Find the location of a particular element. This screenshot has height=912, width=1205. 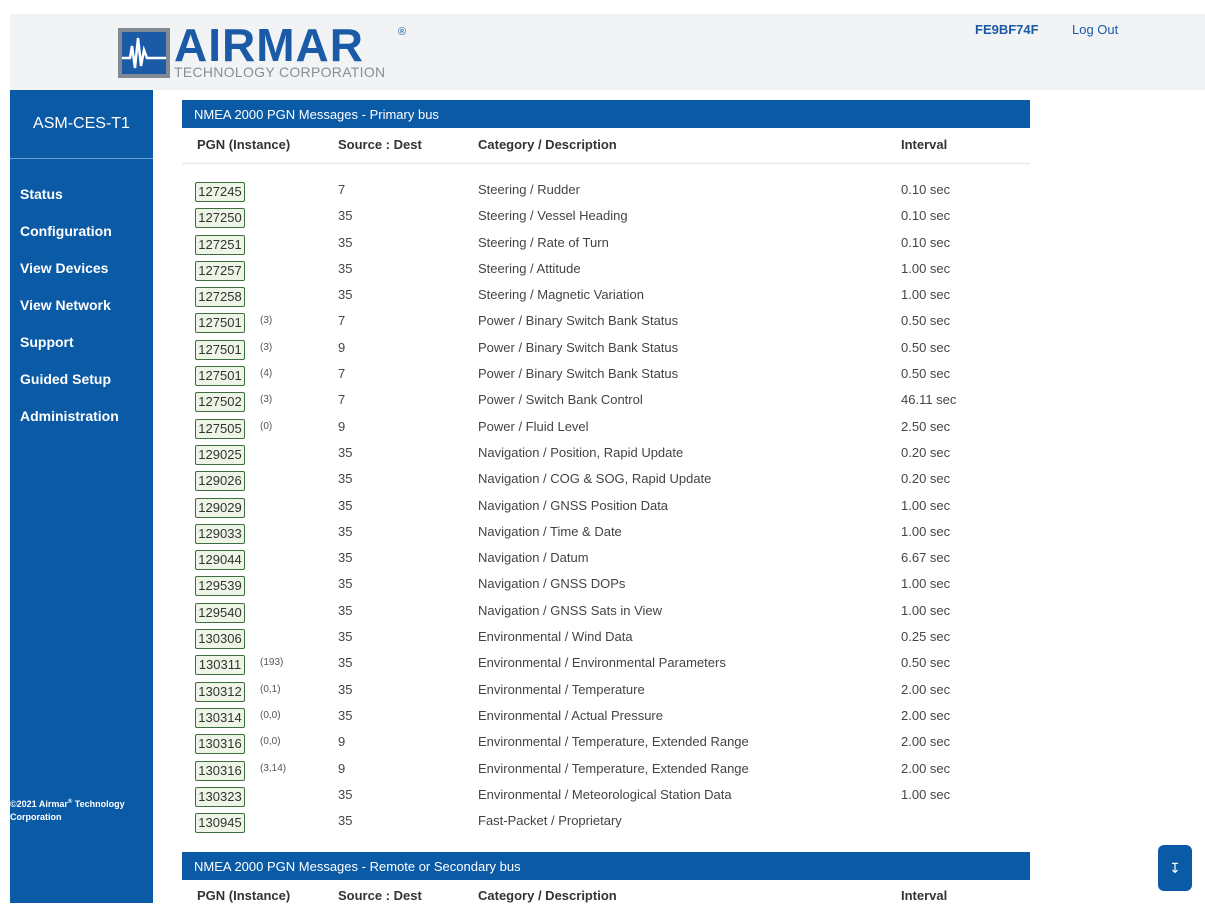

airmar-logo-icon is located at coordinates (144, 53).